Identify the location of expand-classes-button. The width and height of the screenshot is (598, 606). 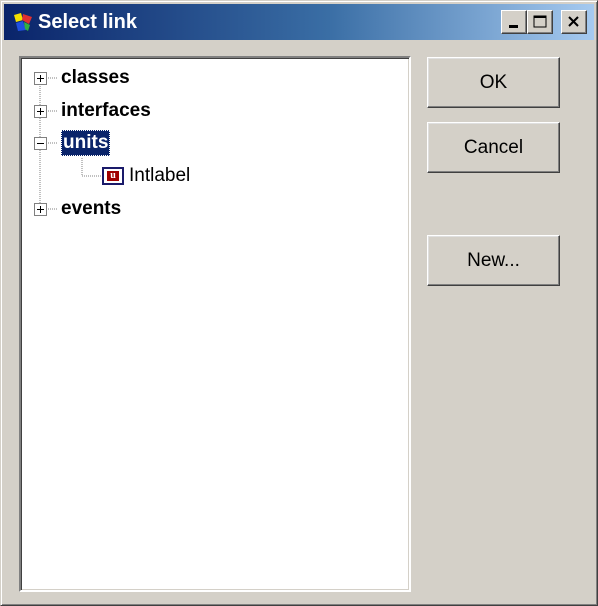
(40, 78).